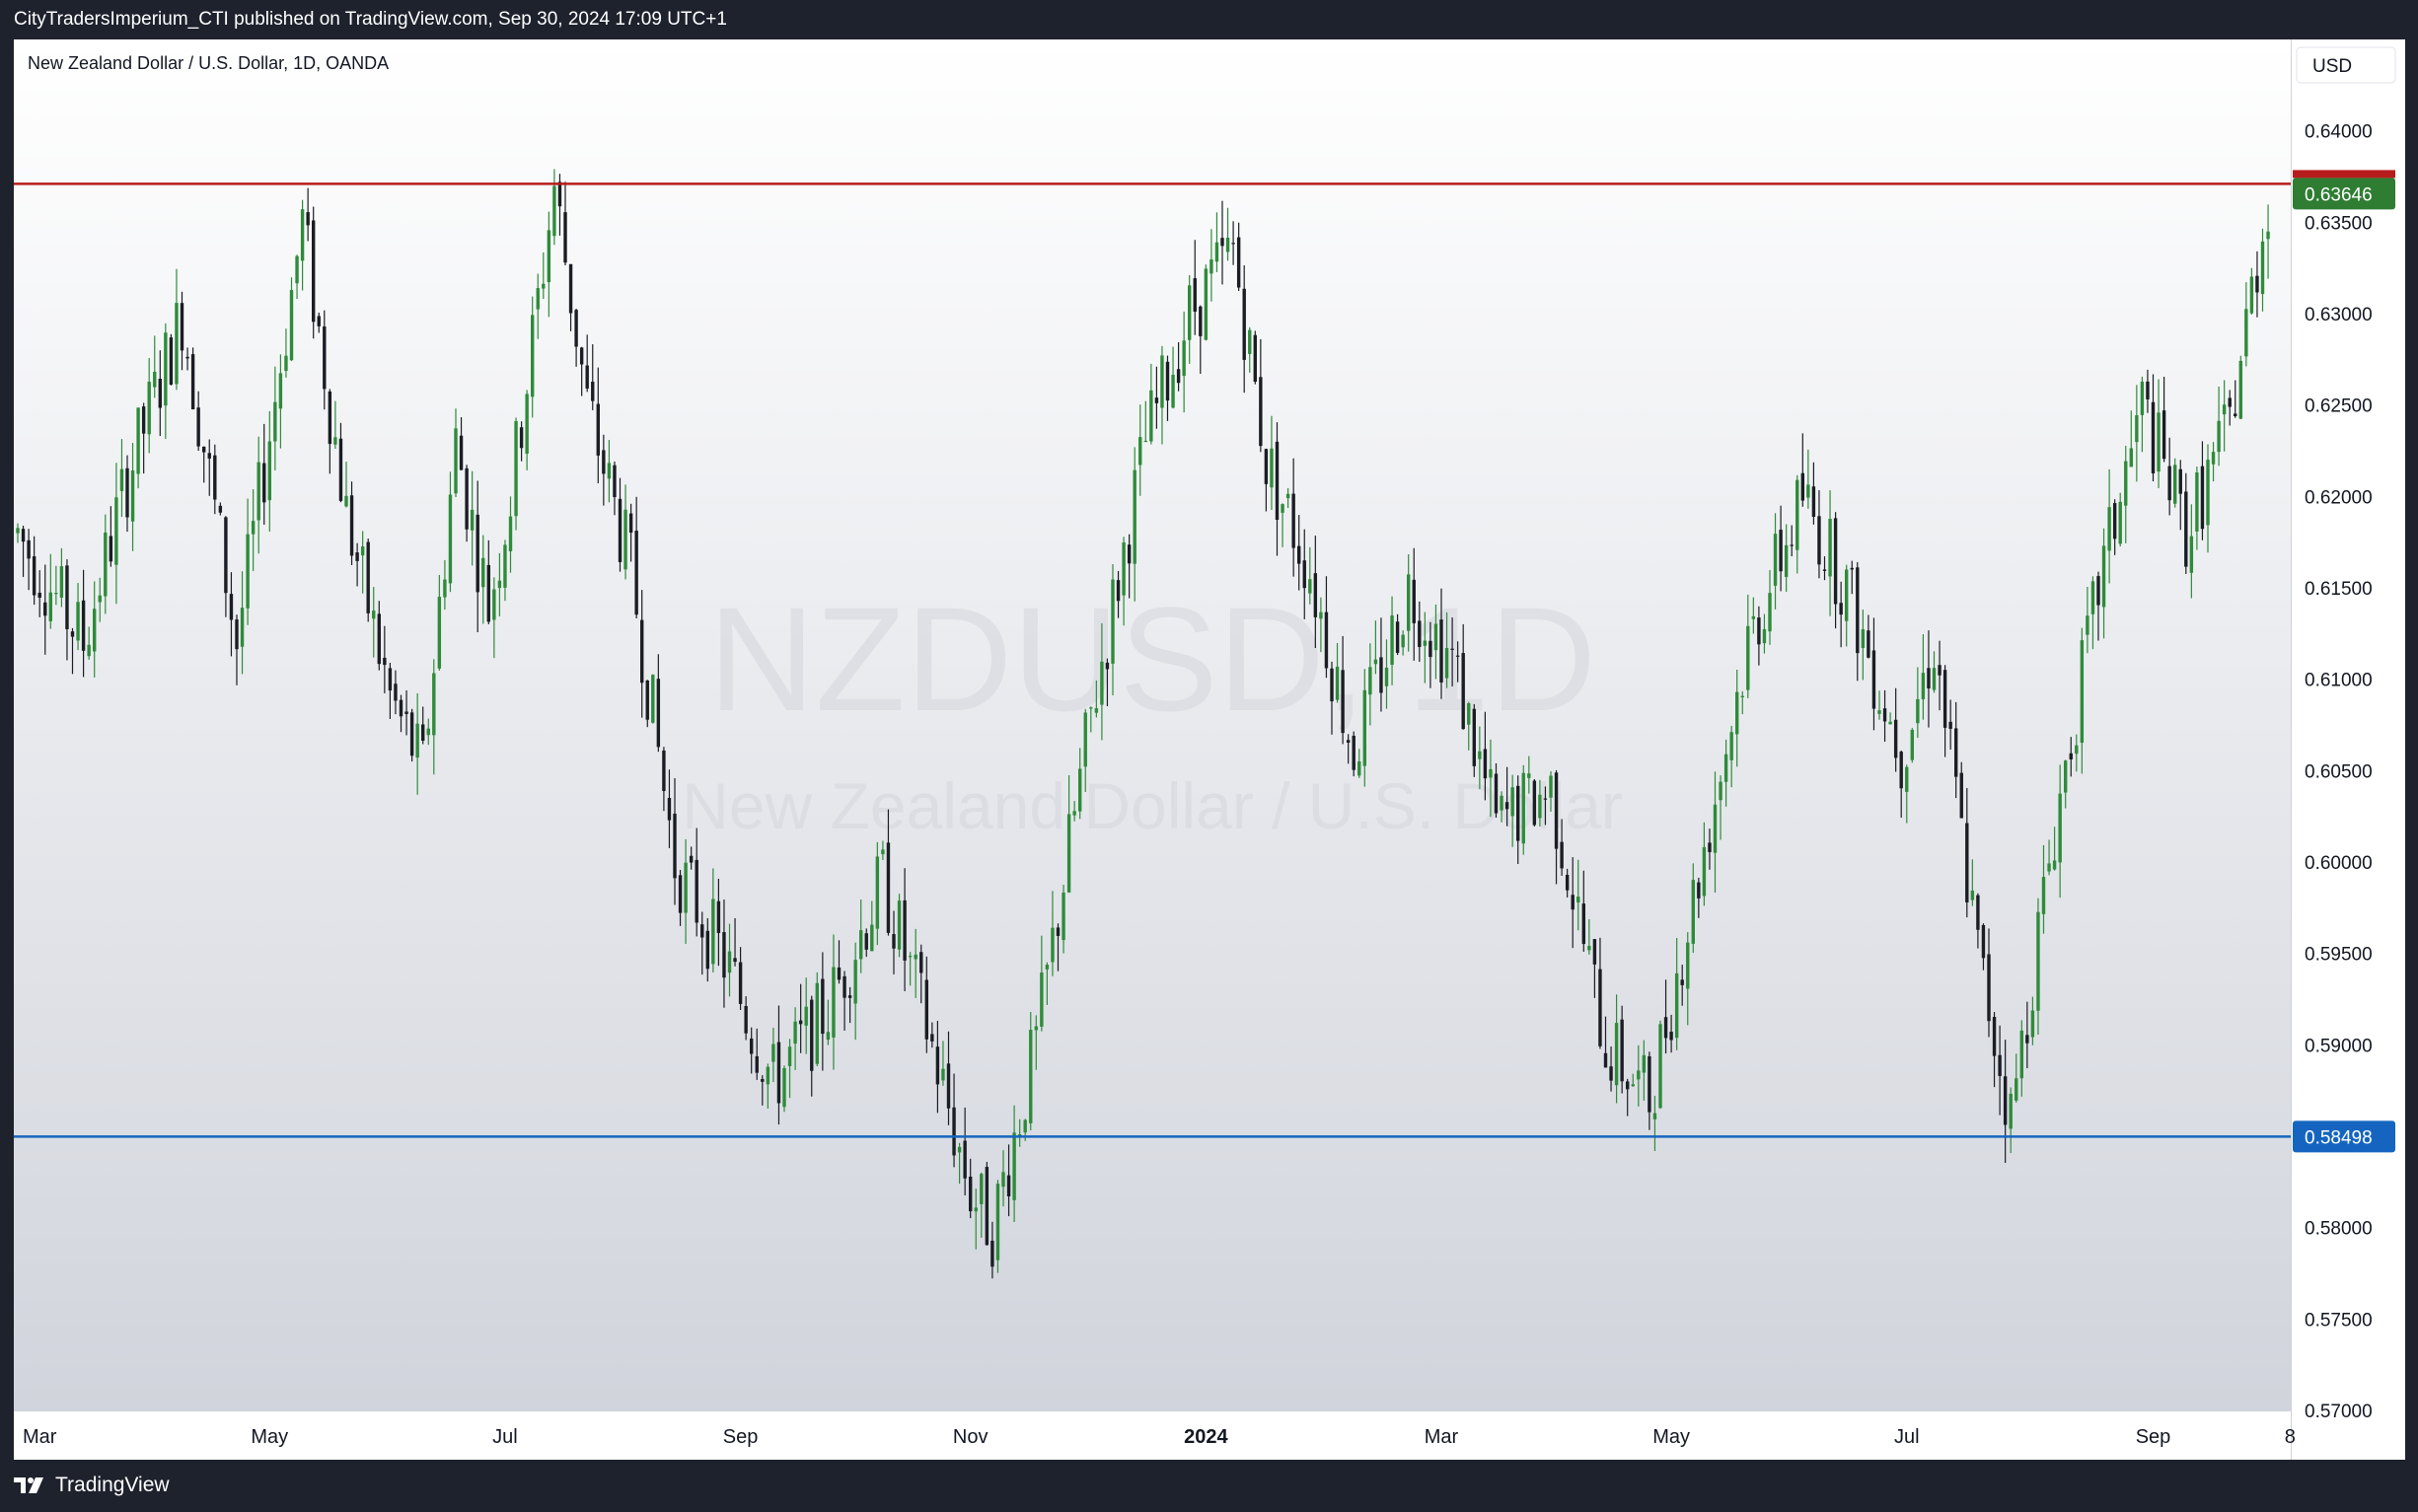  I want to click on price-scale-background, so click(2348, 749).